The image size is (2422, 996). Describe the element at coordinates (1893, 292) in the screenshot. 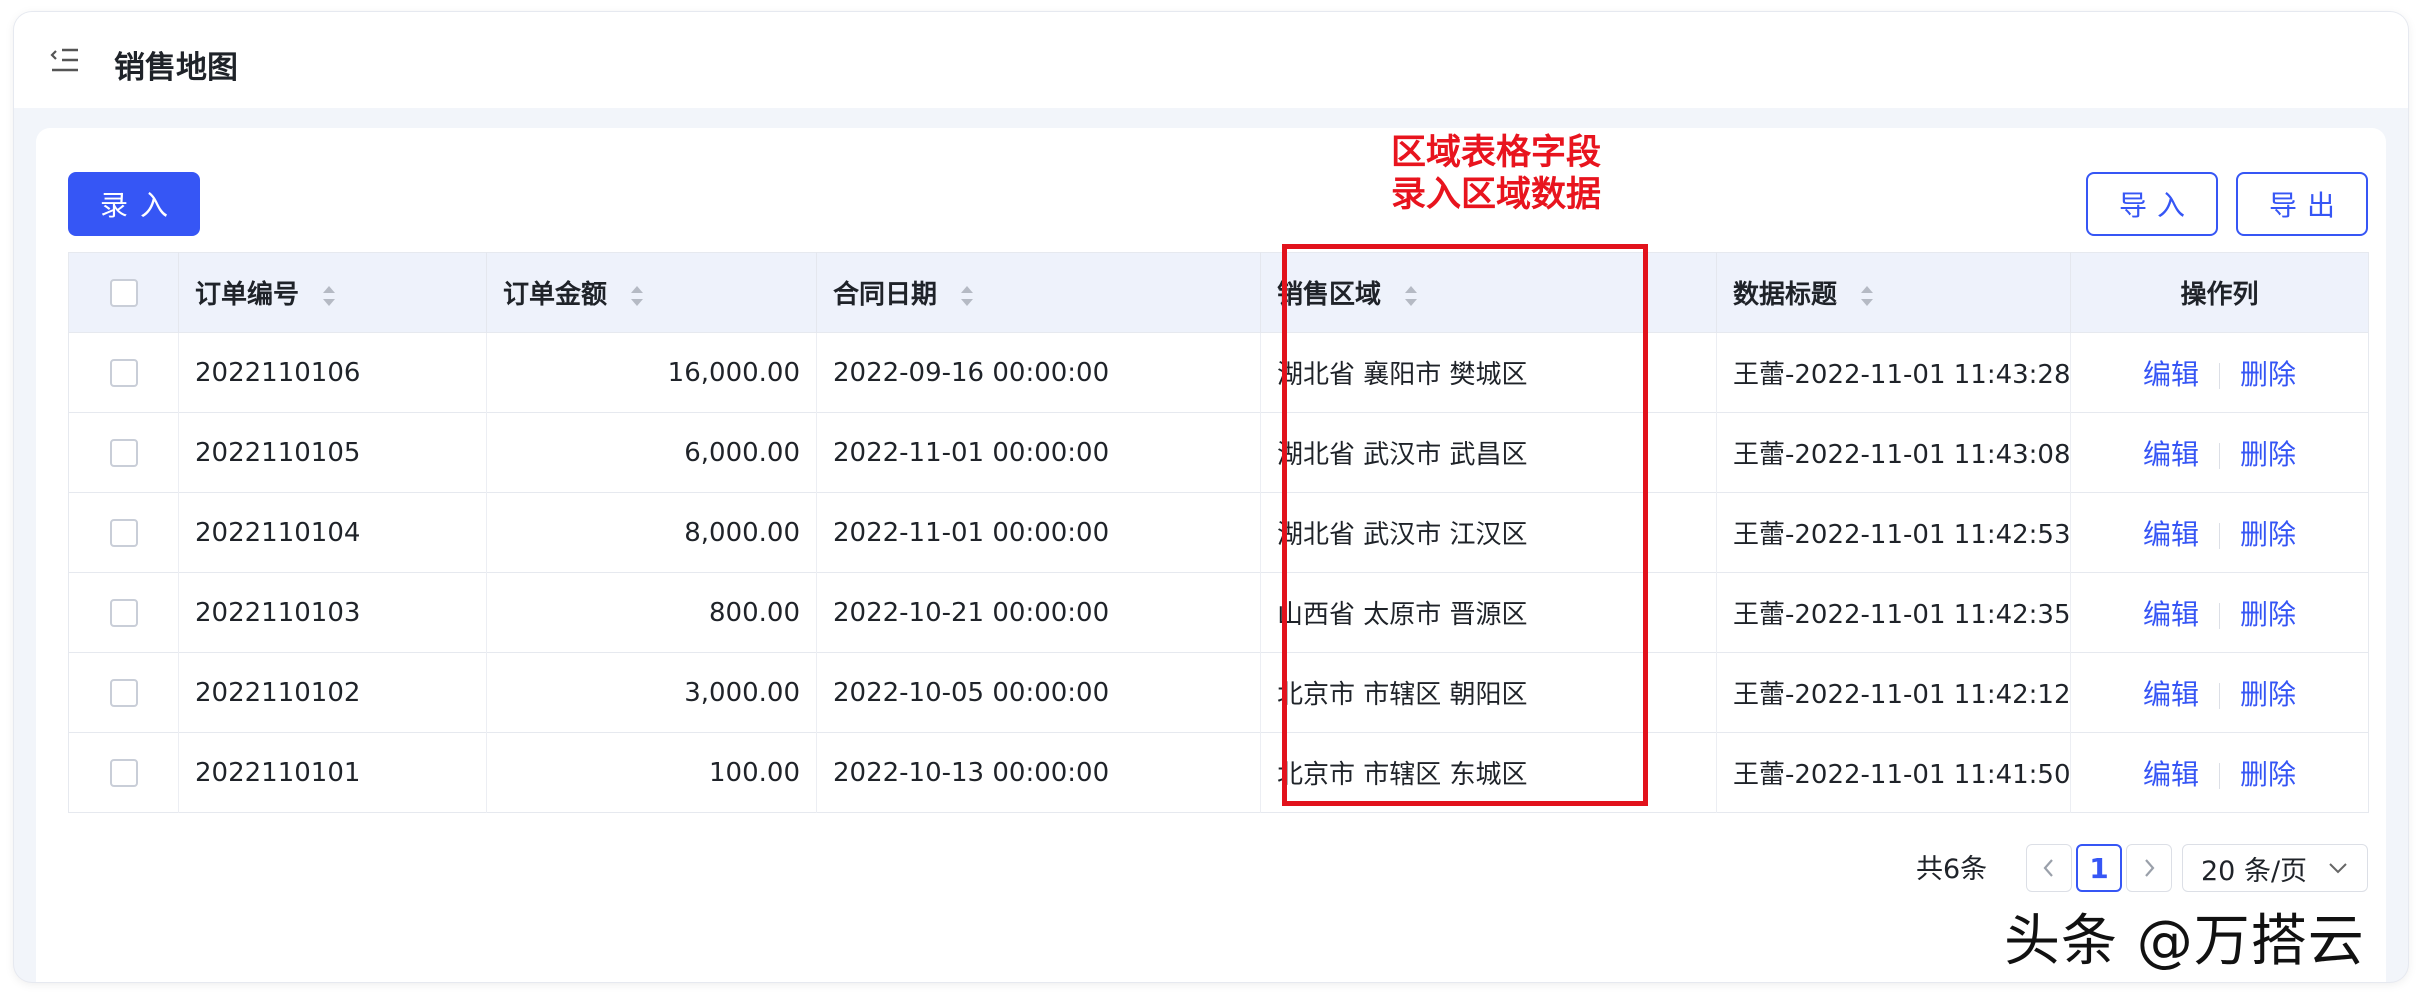

I see `column-header-title: 数据标题` at that location.